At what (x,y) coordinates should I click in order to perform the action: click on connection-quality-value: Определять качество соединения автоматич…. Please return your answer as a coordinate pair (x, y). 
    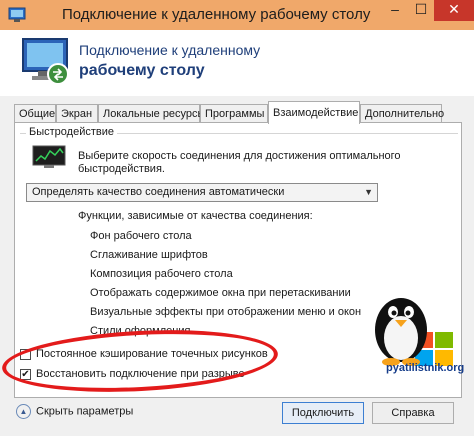
    Looking at the image, I should click on (158, 192).